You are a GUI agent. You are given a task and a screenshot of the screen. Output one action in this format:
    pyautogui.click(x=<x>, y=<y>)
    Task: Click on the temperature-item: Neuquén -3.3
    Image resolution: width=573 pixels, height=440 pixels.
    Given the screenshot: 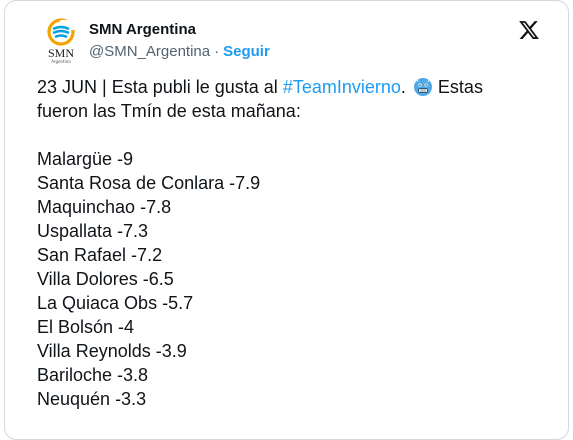 What is the action you would take?
    pyautogui.click(x=92, y=399)
    